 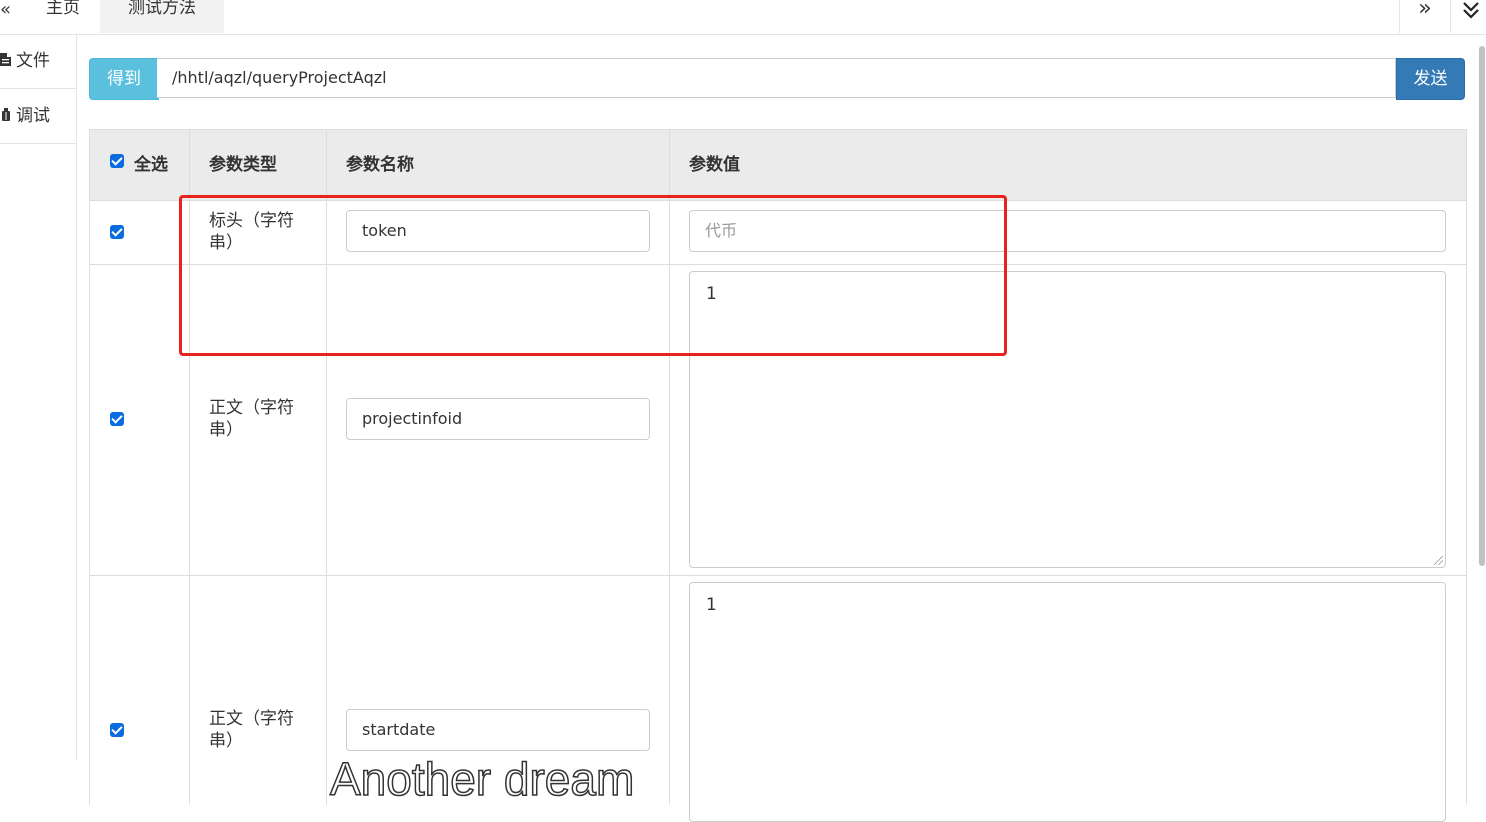 What do you see at coordinates (12, 16) in the screenshot?
I see `tabs-scroll-left-button: «` at bounding box center [12, 16].